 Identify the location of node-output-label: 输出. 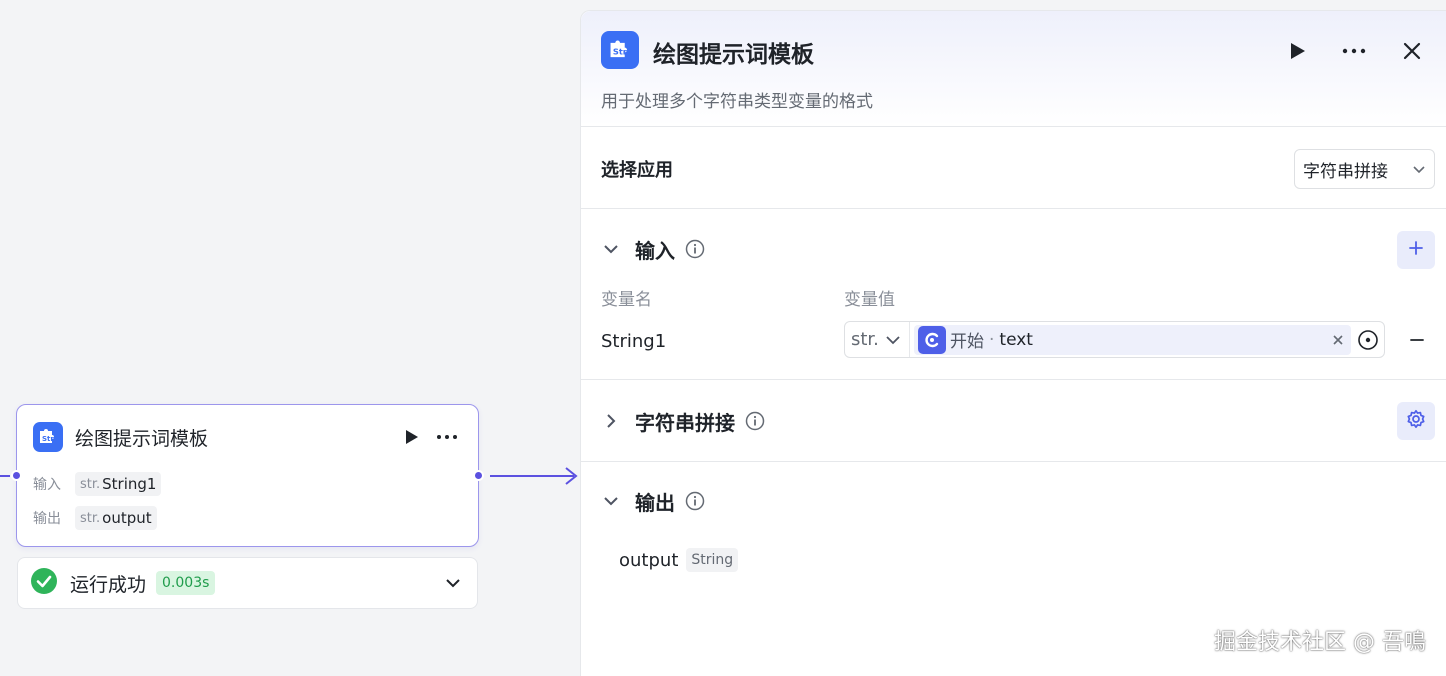
(47, 519).